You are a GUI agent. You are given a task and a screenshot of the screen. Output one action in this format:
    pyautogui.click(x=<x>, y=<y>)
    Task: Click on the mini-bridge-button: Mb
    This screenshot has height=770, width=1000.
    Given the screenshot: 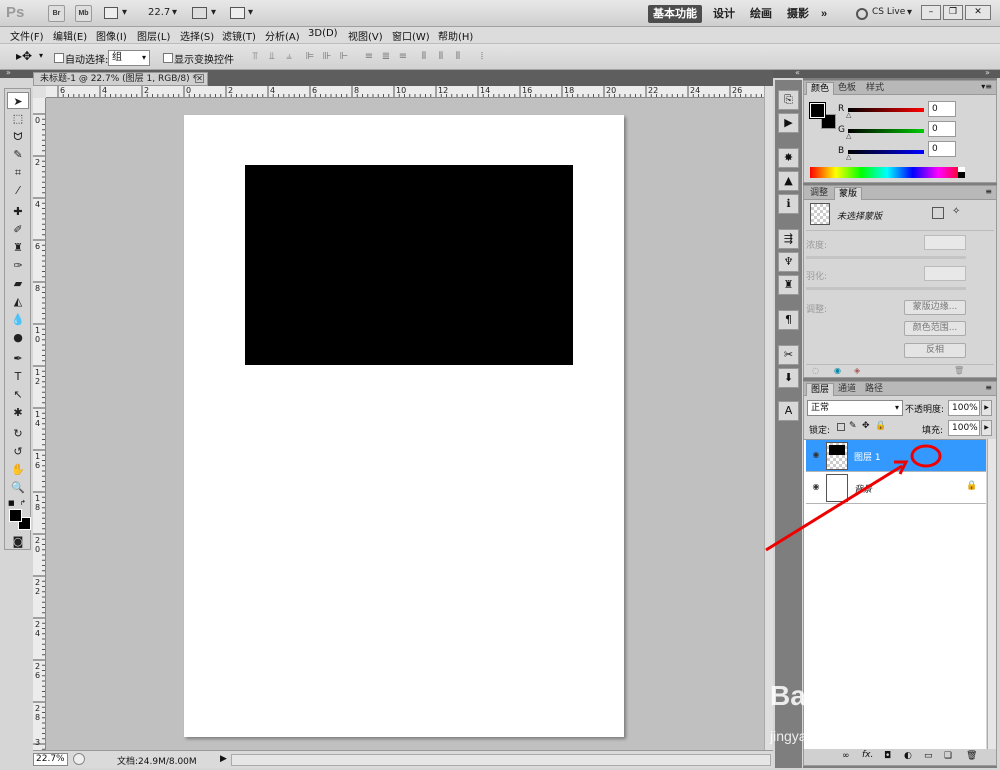 What is the action you would take?
    pyautogui.click(x=83, y=13)
    